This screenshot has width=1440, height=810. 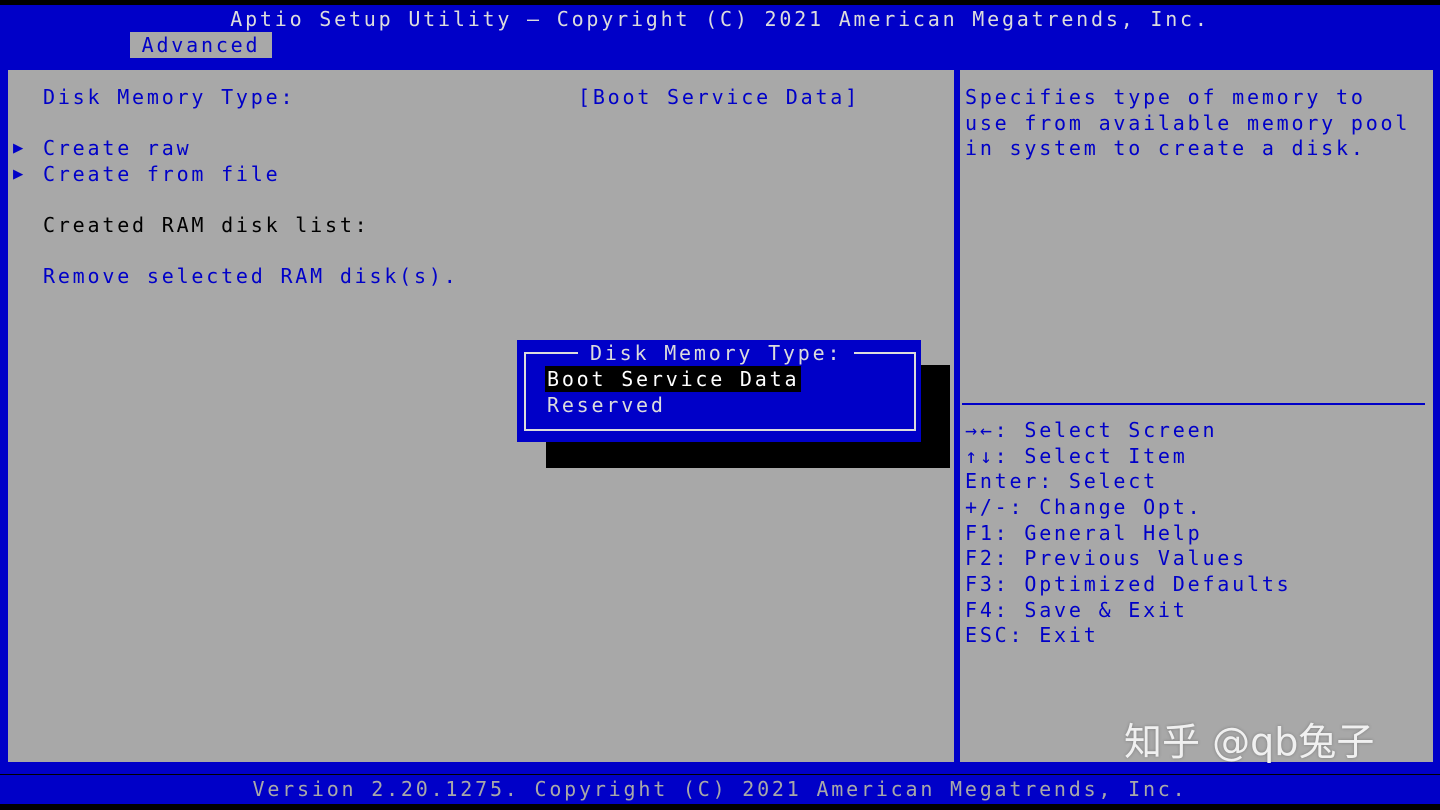 I want to click on key-save-exit: F4: Save & Exit, so click(x=1076, y=610).